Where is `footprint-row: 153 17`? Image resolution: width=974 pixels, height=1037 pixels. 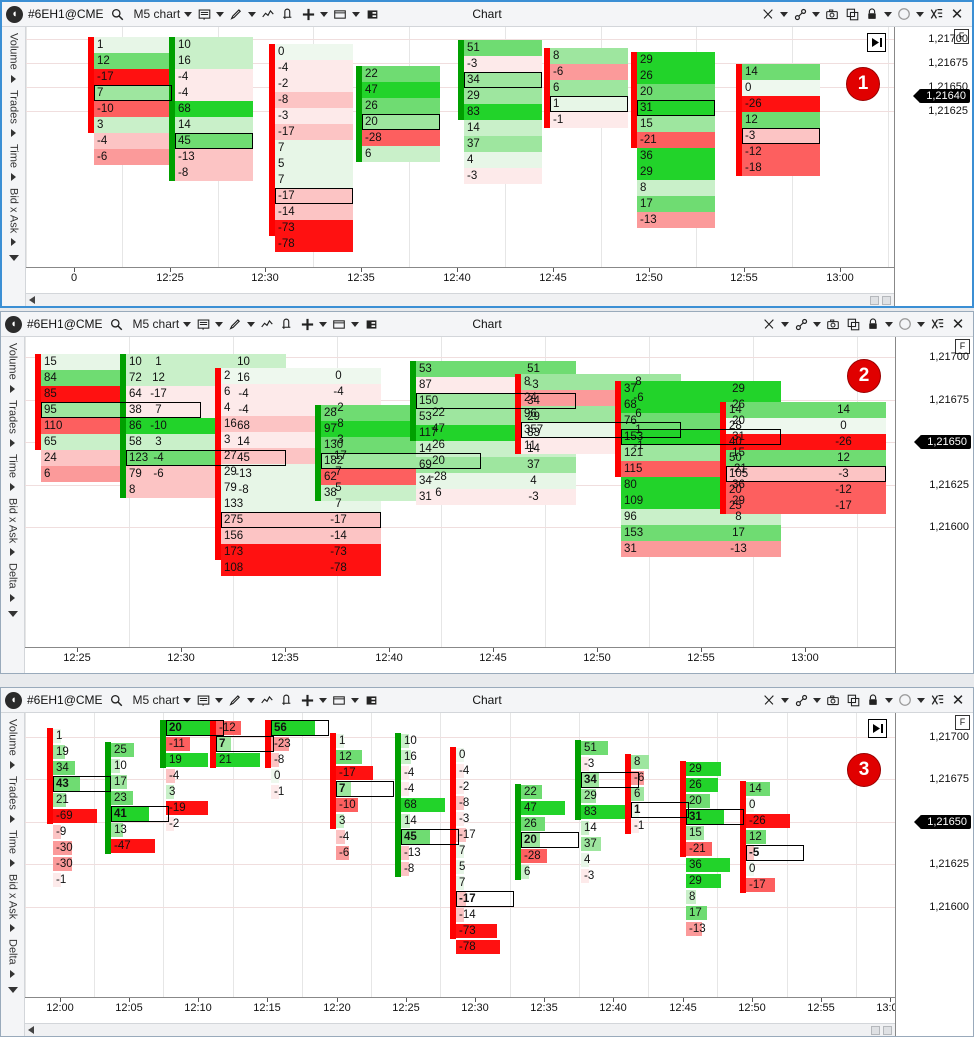 footprint-row: 153 17 is located at coordinates (701, 533).